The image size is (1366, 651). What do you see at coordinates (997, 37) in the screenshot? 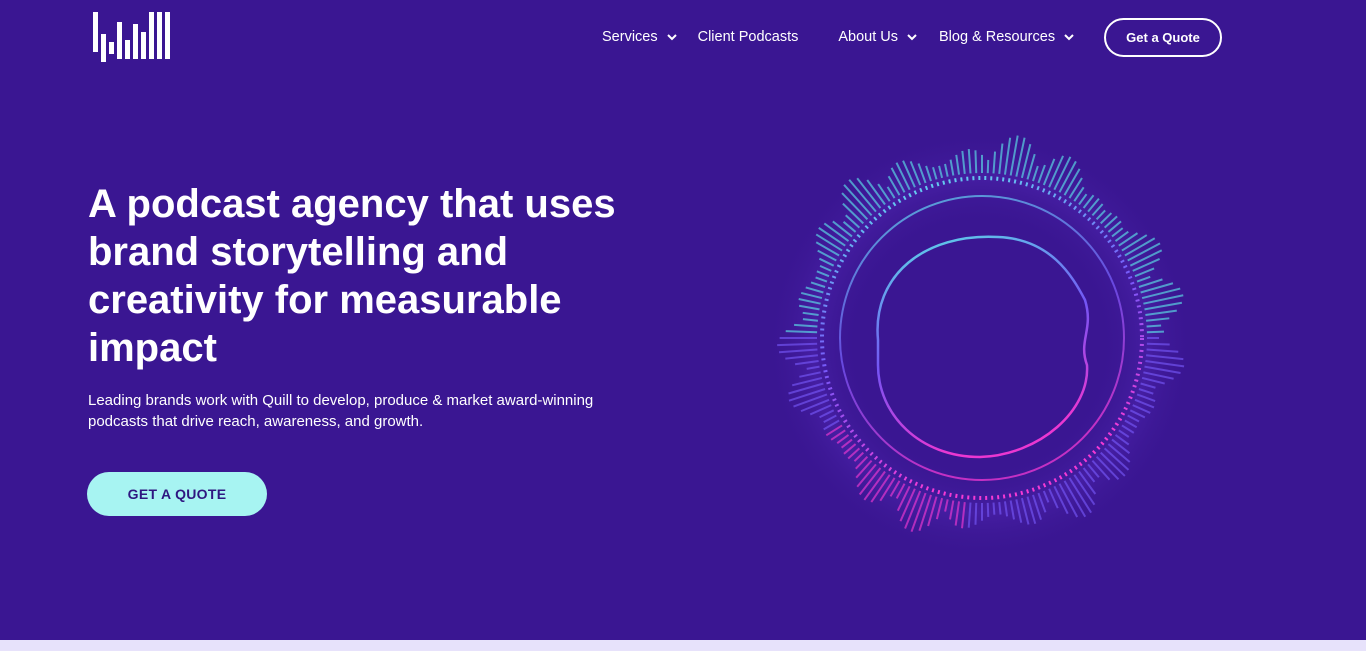
I see `nav-label: Blog & Resources` at bounding box center [997, 37].